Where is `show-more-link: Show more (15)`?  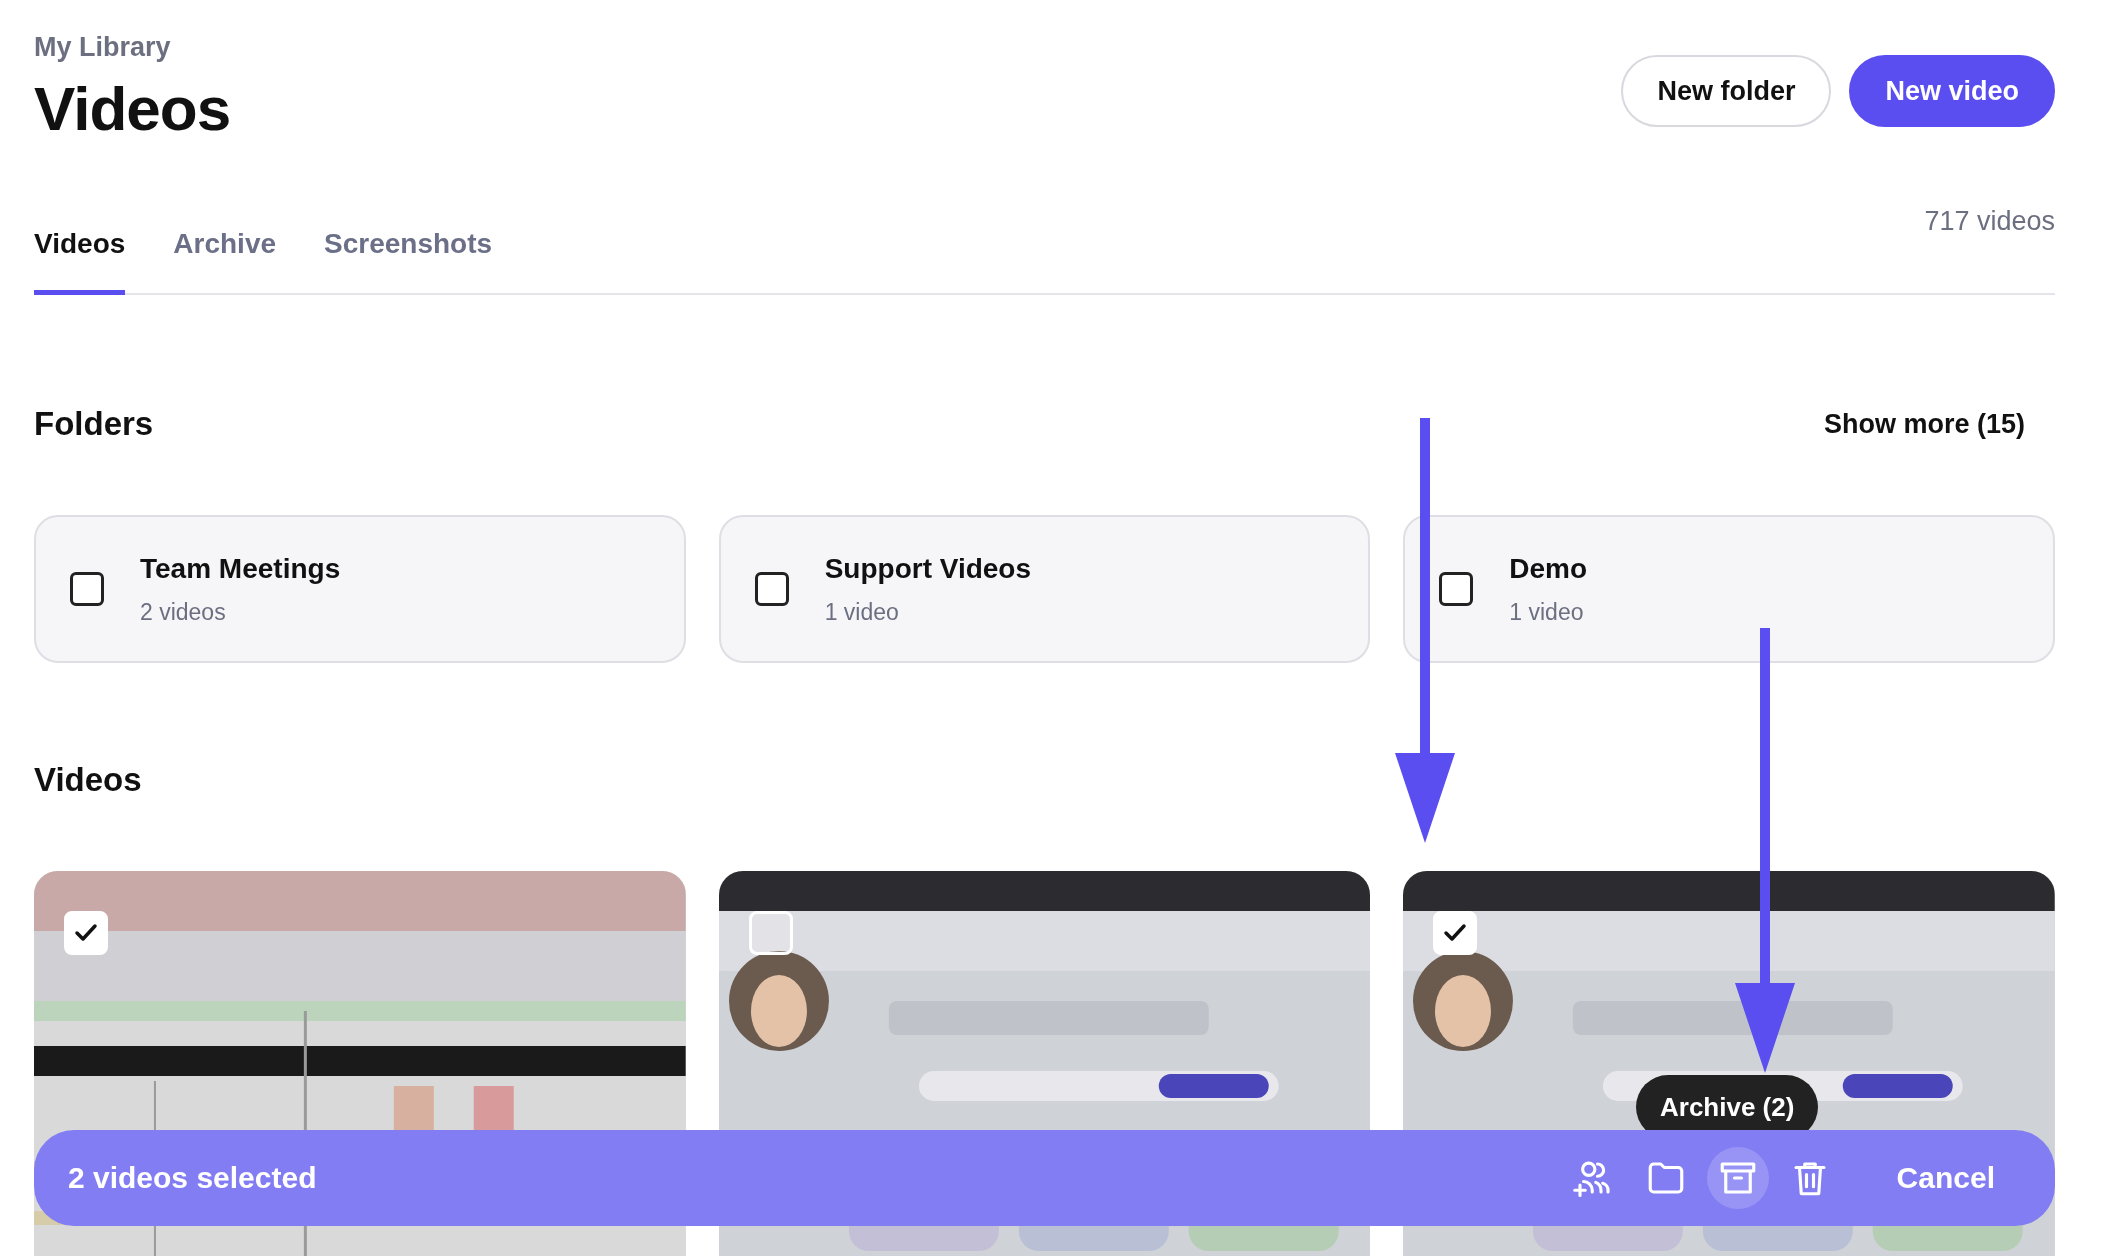 show-more-link: Show more (15) is located at coordinates (1924, 424).